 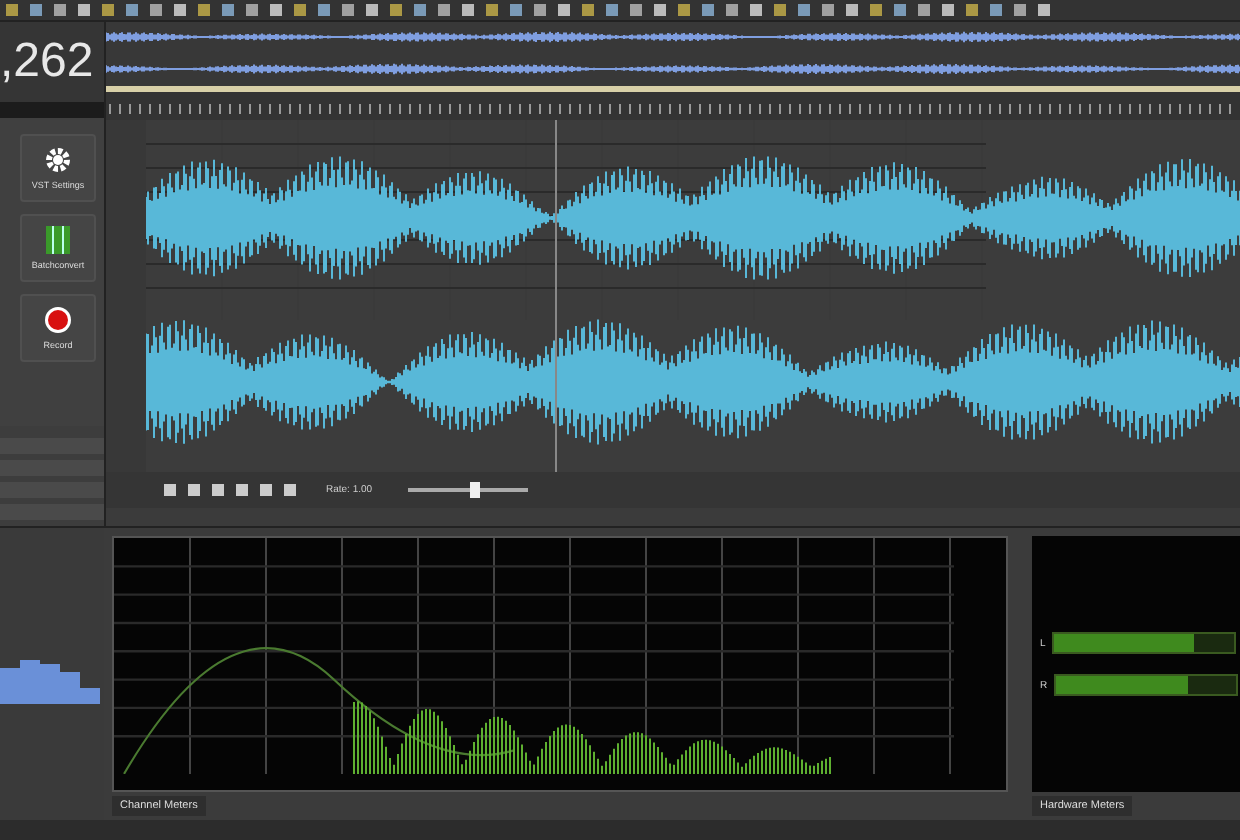 What do you see at coordinates (58, 160) in the screenshot?
I see `gear-icon` at bounding box center [58, 160].